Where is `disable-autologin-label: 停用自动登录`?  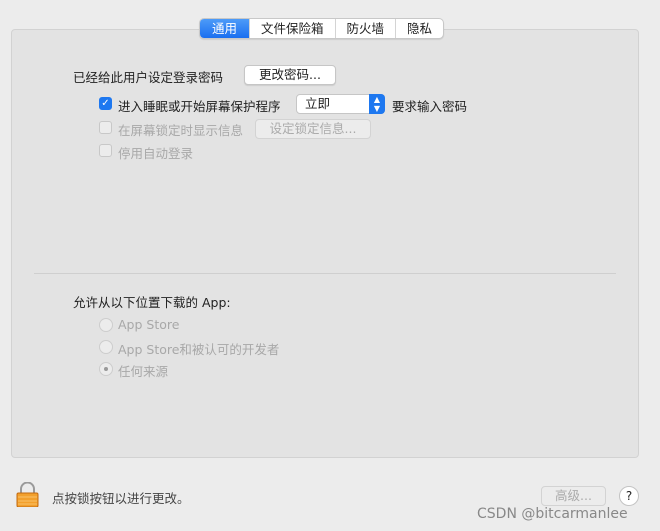
disable-autologin-label: 停用自动登录 is located at coordinates (156, 153).